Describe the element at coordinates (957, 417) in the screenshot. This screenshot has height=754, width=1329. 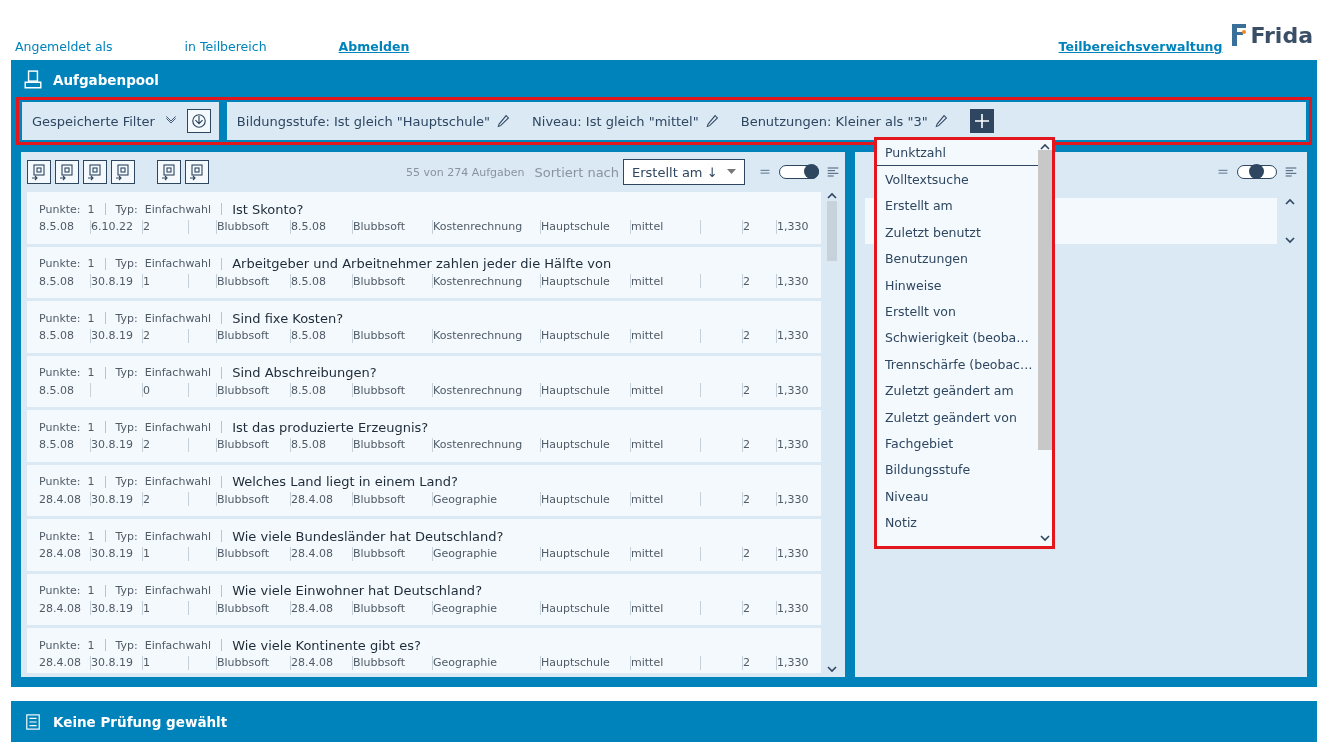
I see `menu-item: Zuletzt geändert von` at that location.